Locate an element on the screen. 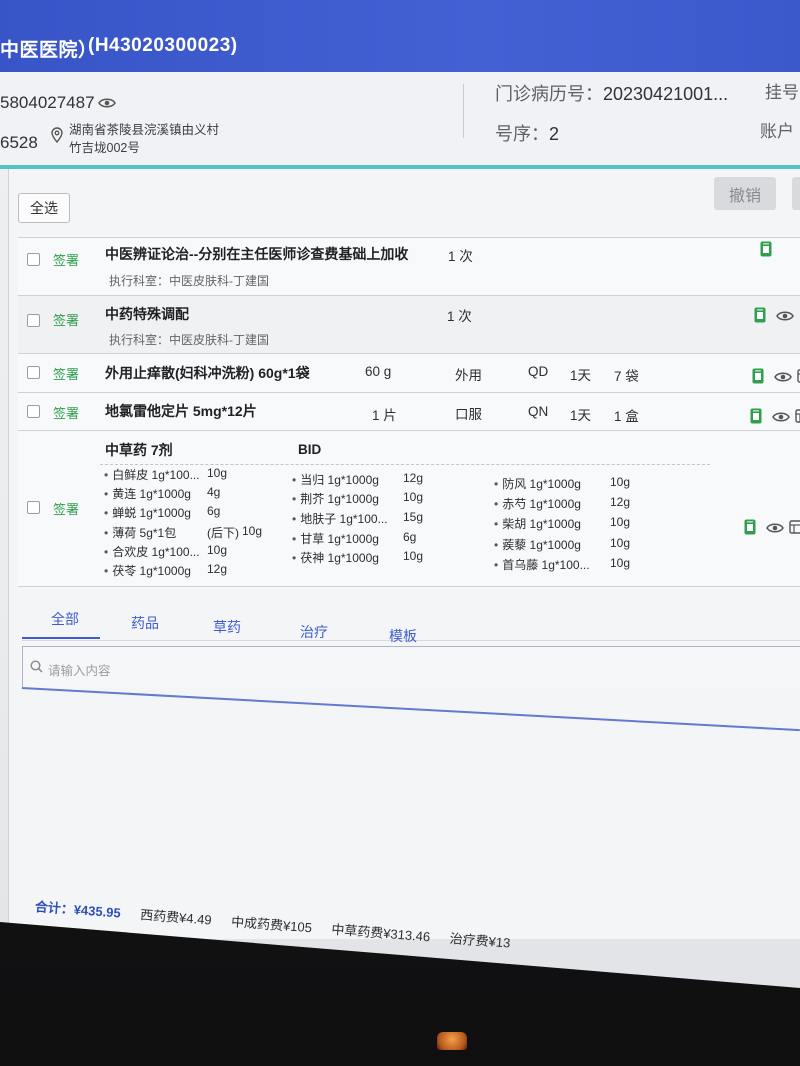 This screenshot has height=1066, width=800. order-name: 外用止痒散(妇科冲洗粉) 60g*1袋 is located at coordinates (207, 373).